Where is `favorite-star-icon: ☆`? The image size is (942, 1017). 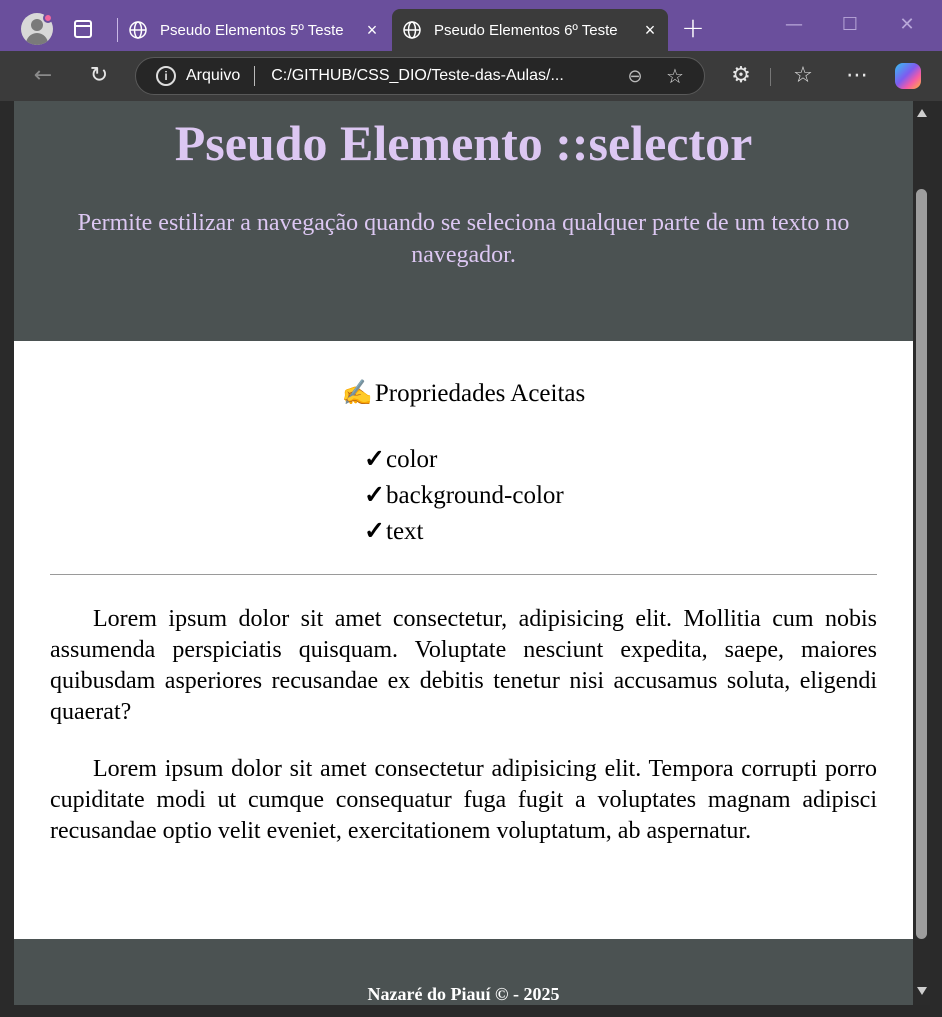
favorite-star-icon: ☆ is located at coordinates (675, 76).